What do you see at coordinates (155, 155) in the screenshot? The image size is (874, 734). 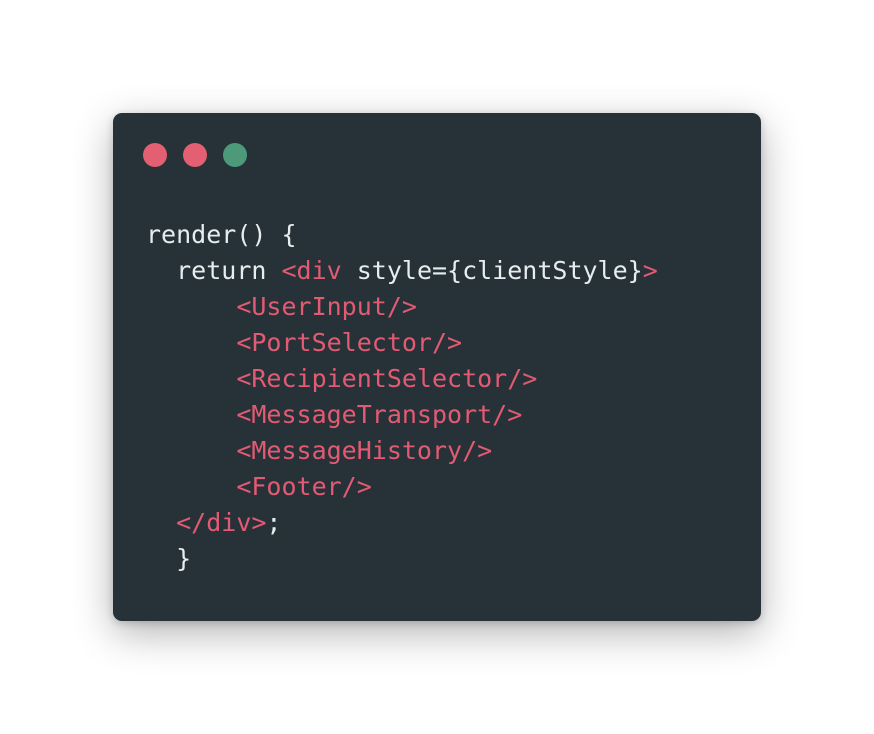 I see `close-dot-icon` at bounding box center [155, 155].